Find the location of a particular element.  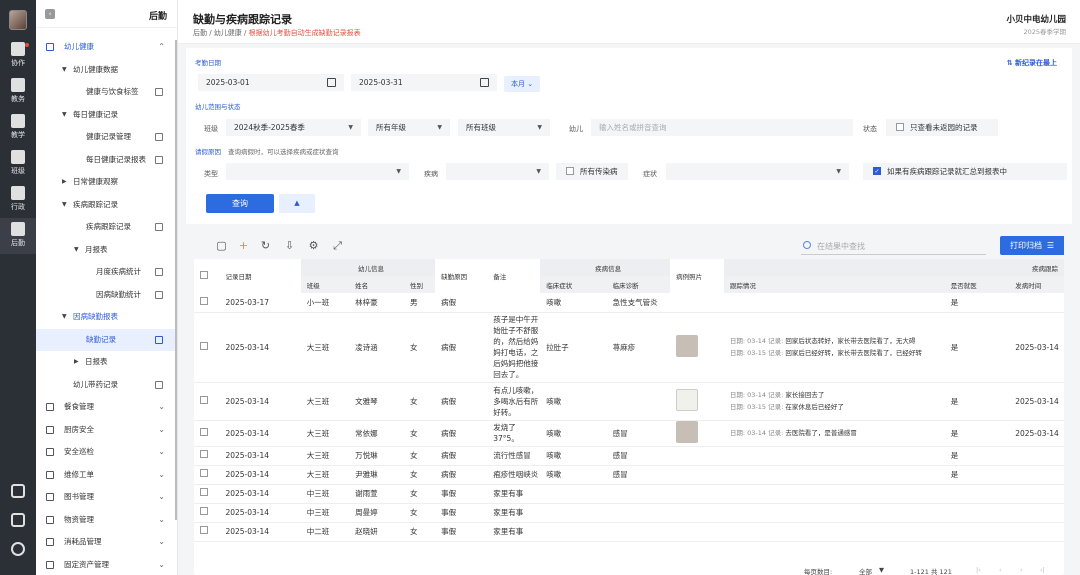

sidebar-item-disease-tracking: ▼ 疾病跟踪记录 is located at coordinates (106, 205).